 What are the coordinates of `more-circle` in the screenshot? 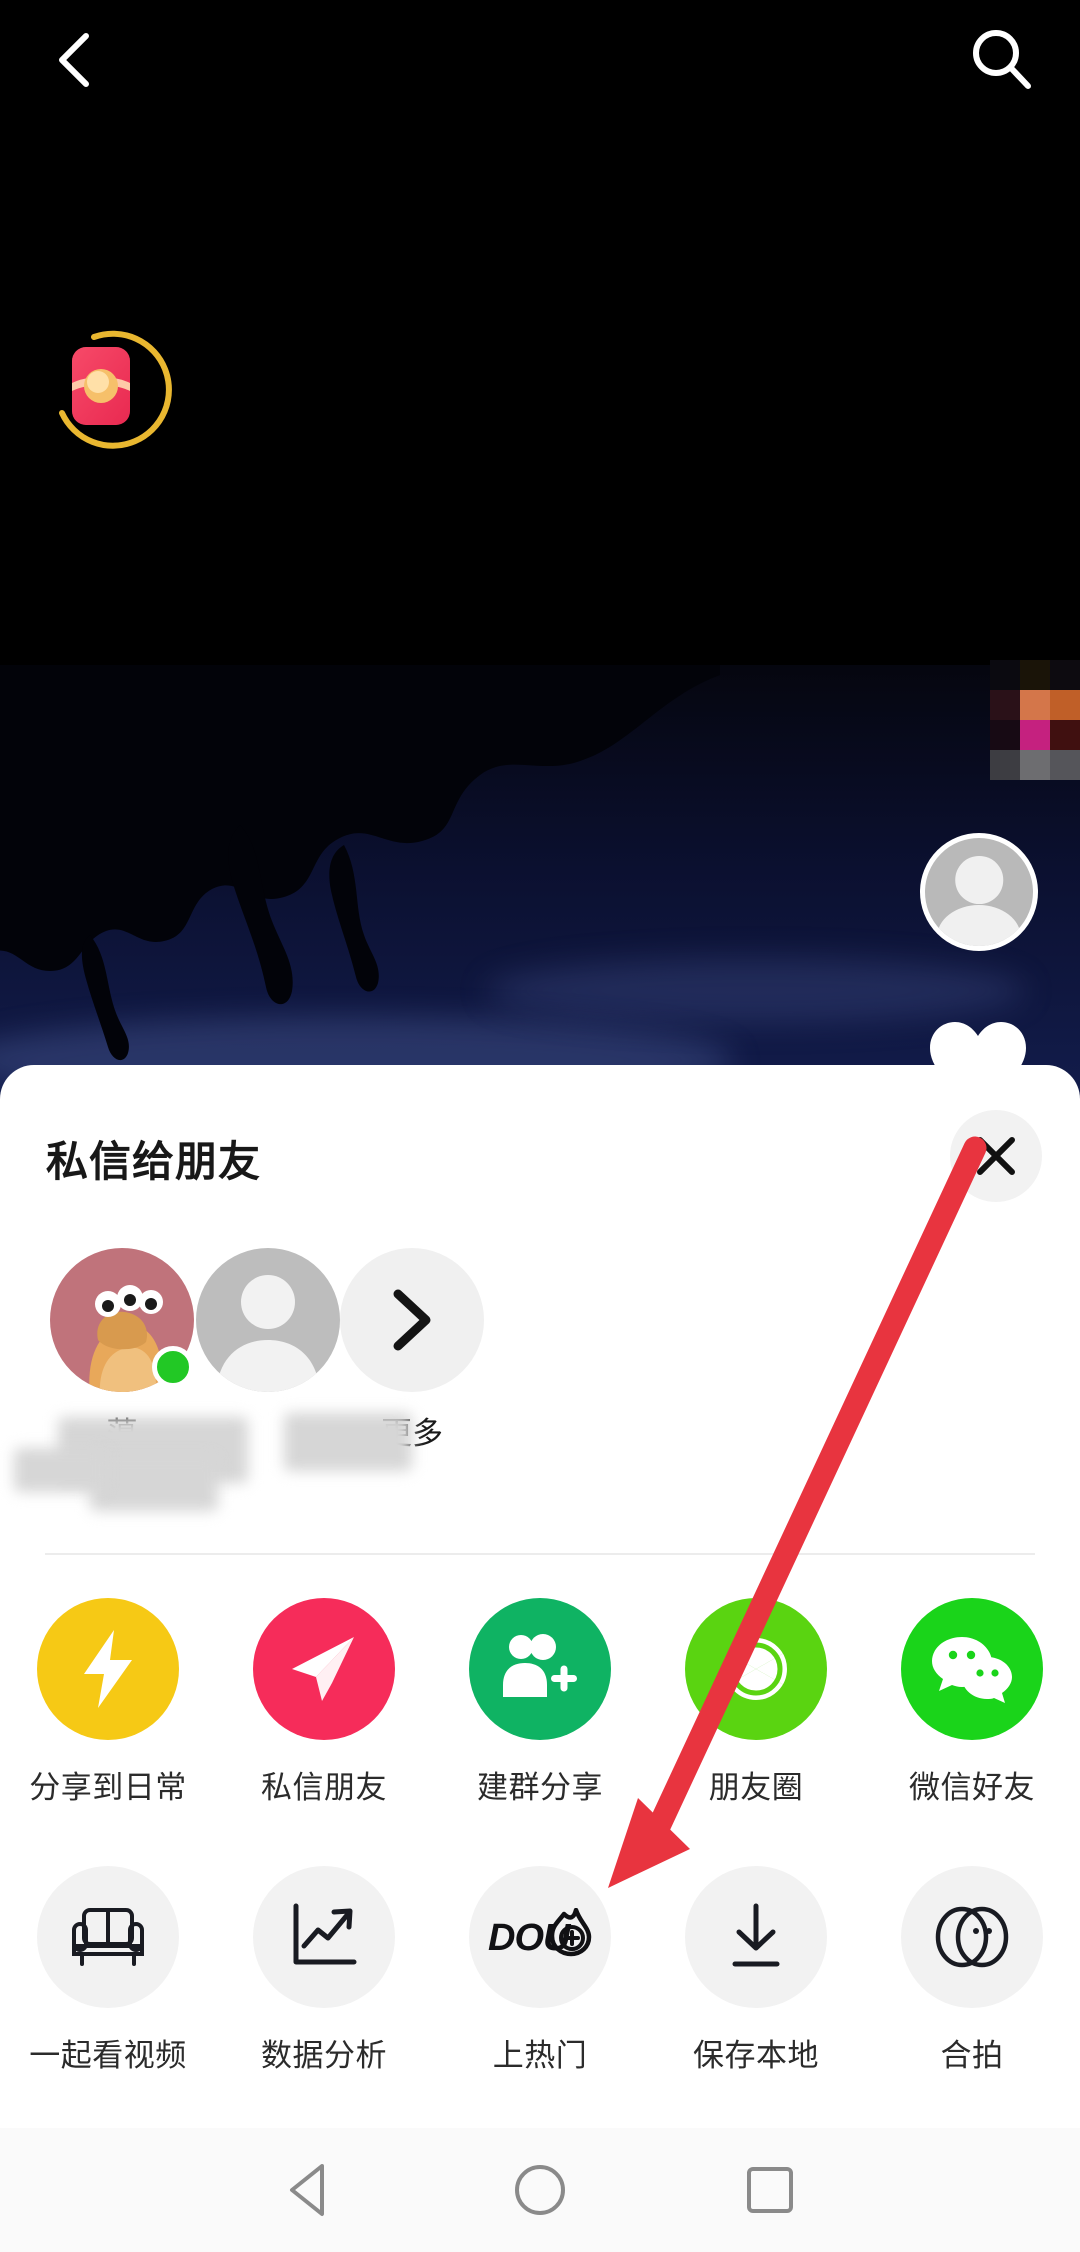 It's located at (412, 1320).